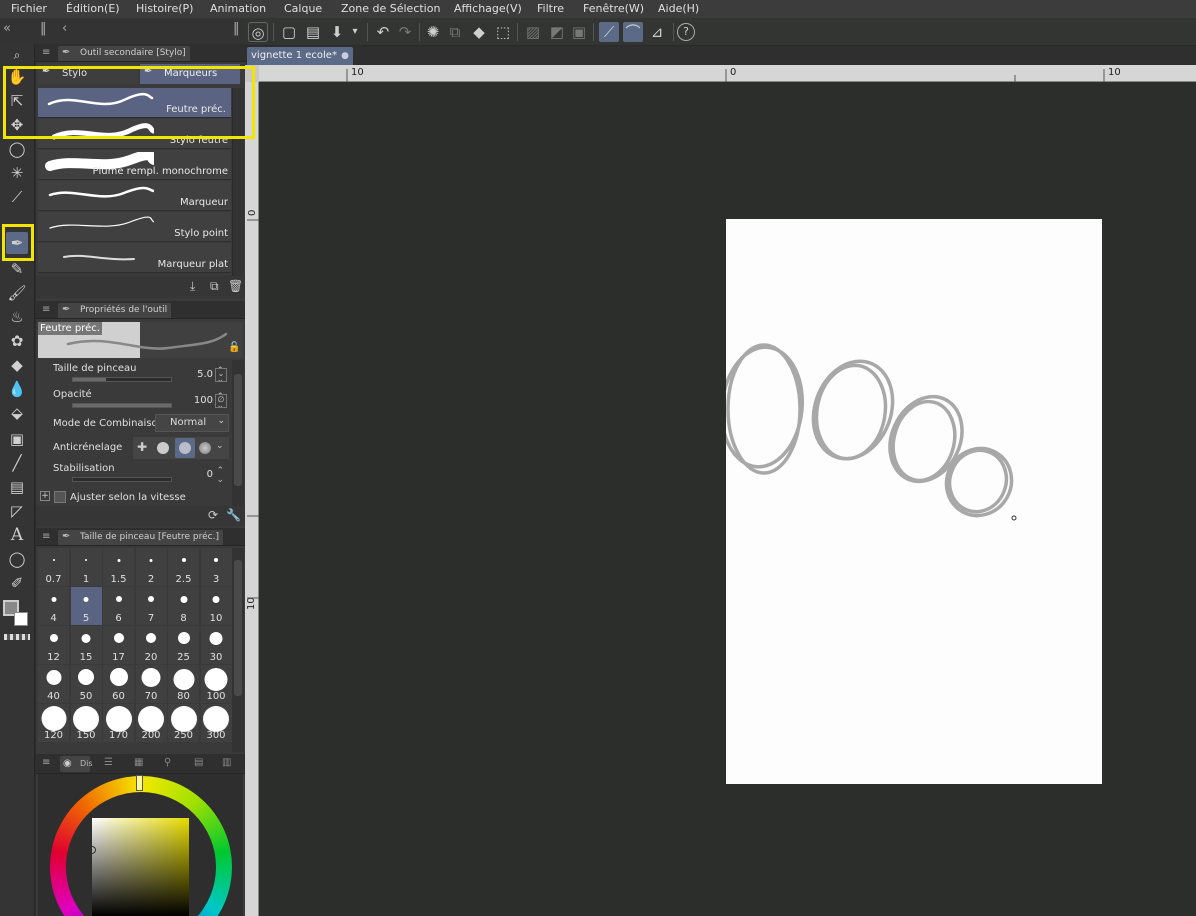  What do you see at coordinates (118, 723) in the screenshot?
I see `brush-size-preset: 170` at bounding box center [118, 723].